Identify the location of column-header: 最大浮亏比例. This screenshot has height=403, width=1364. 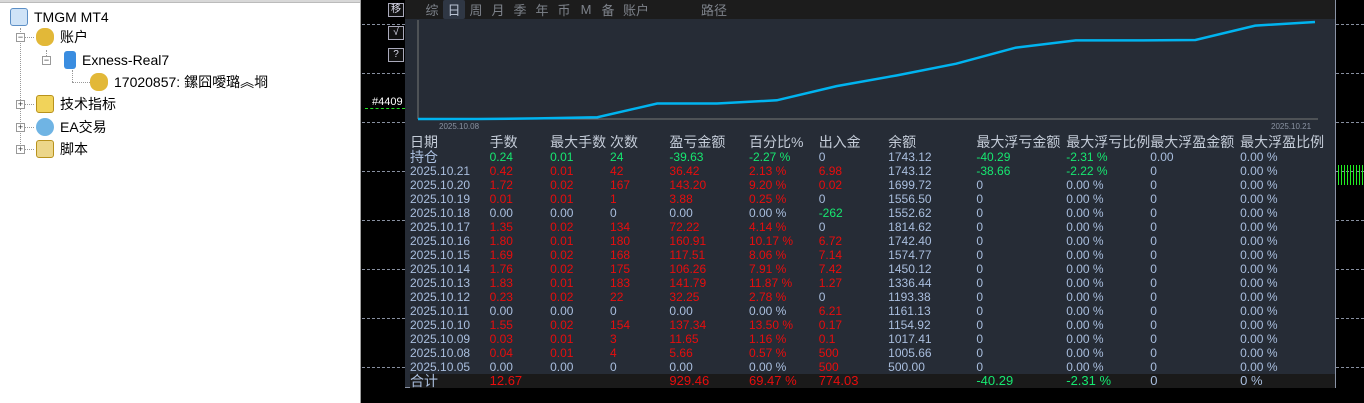
(1108, 142).